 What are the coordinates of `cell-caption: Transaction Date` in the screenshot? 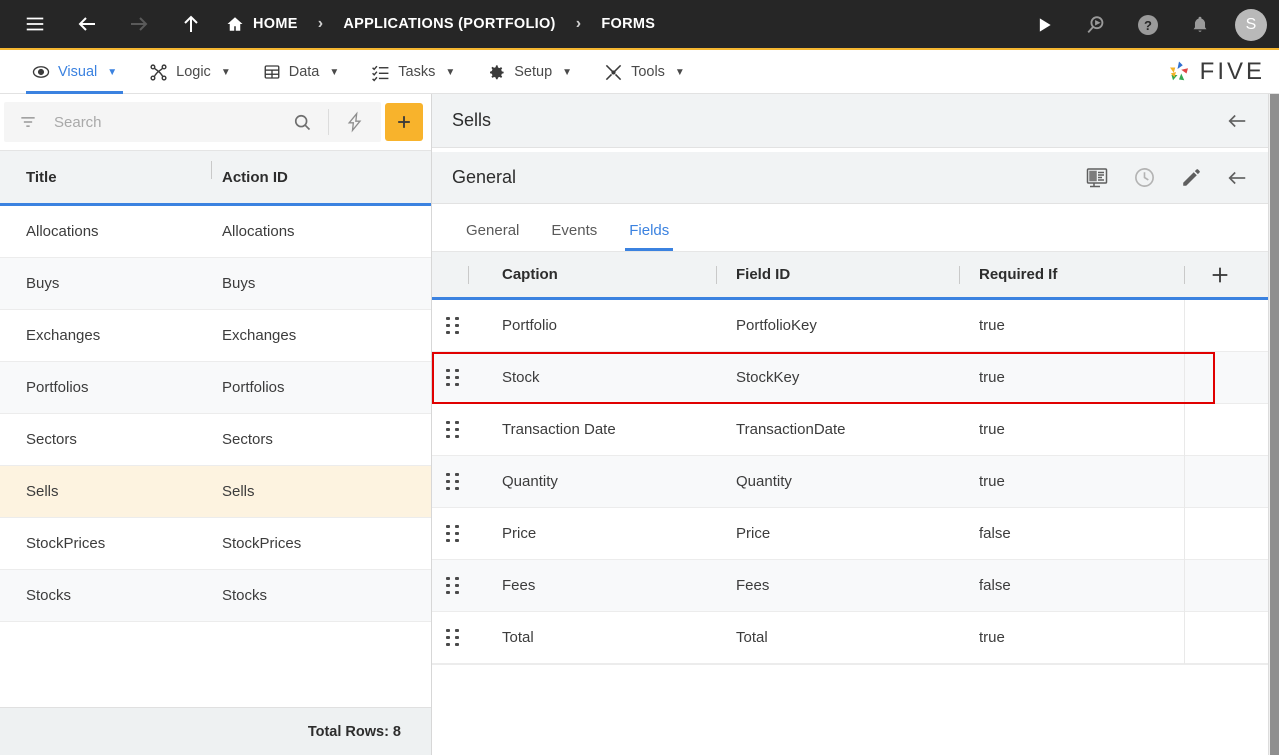 It's located at (559, 429).